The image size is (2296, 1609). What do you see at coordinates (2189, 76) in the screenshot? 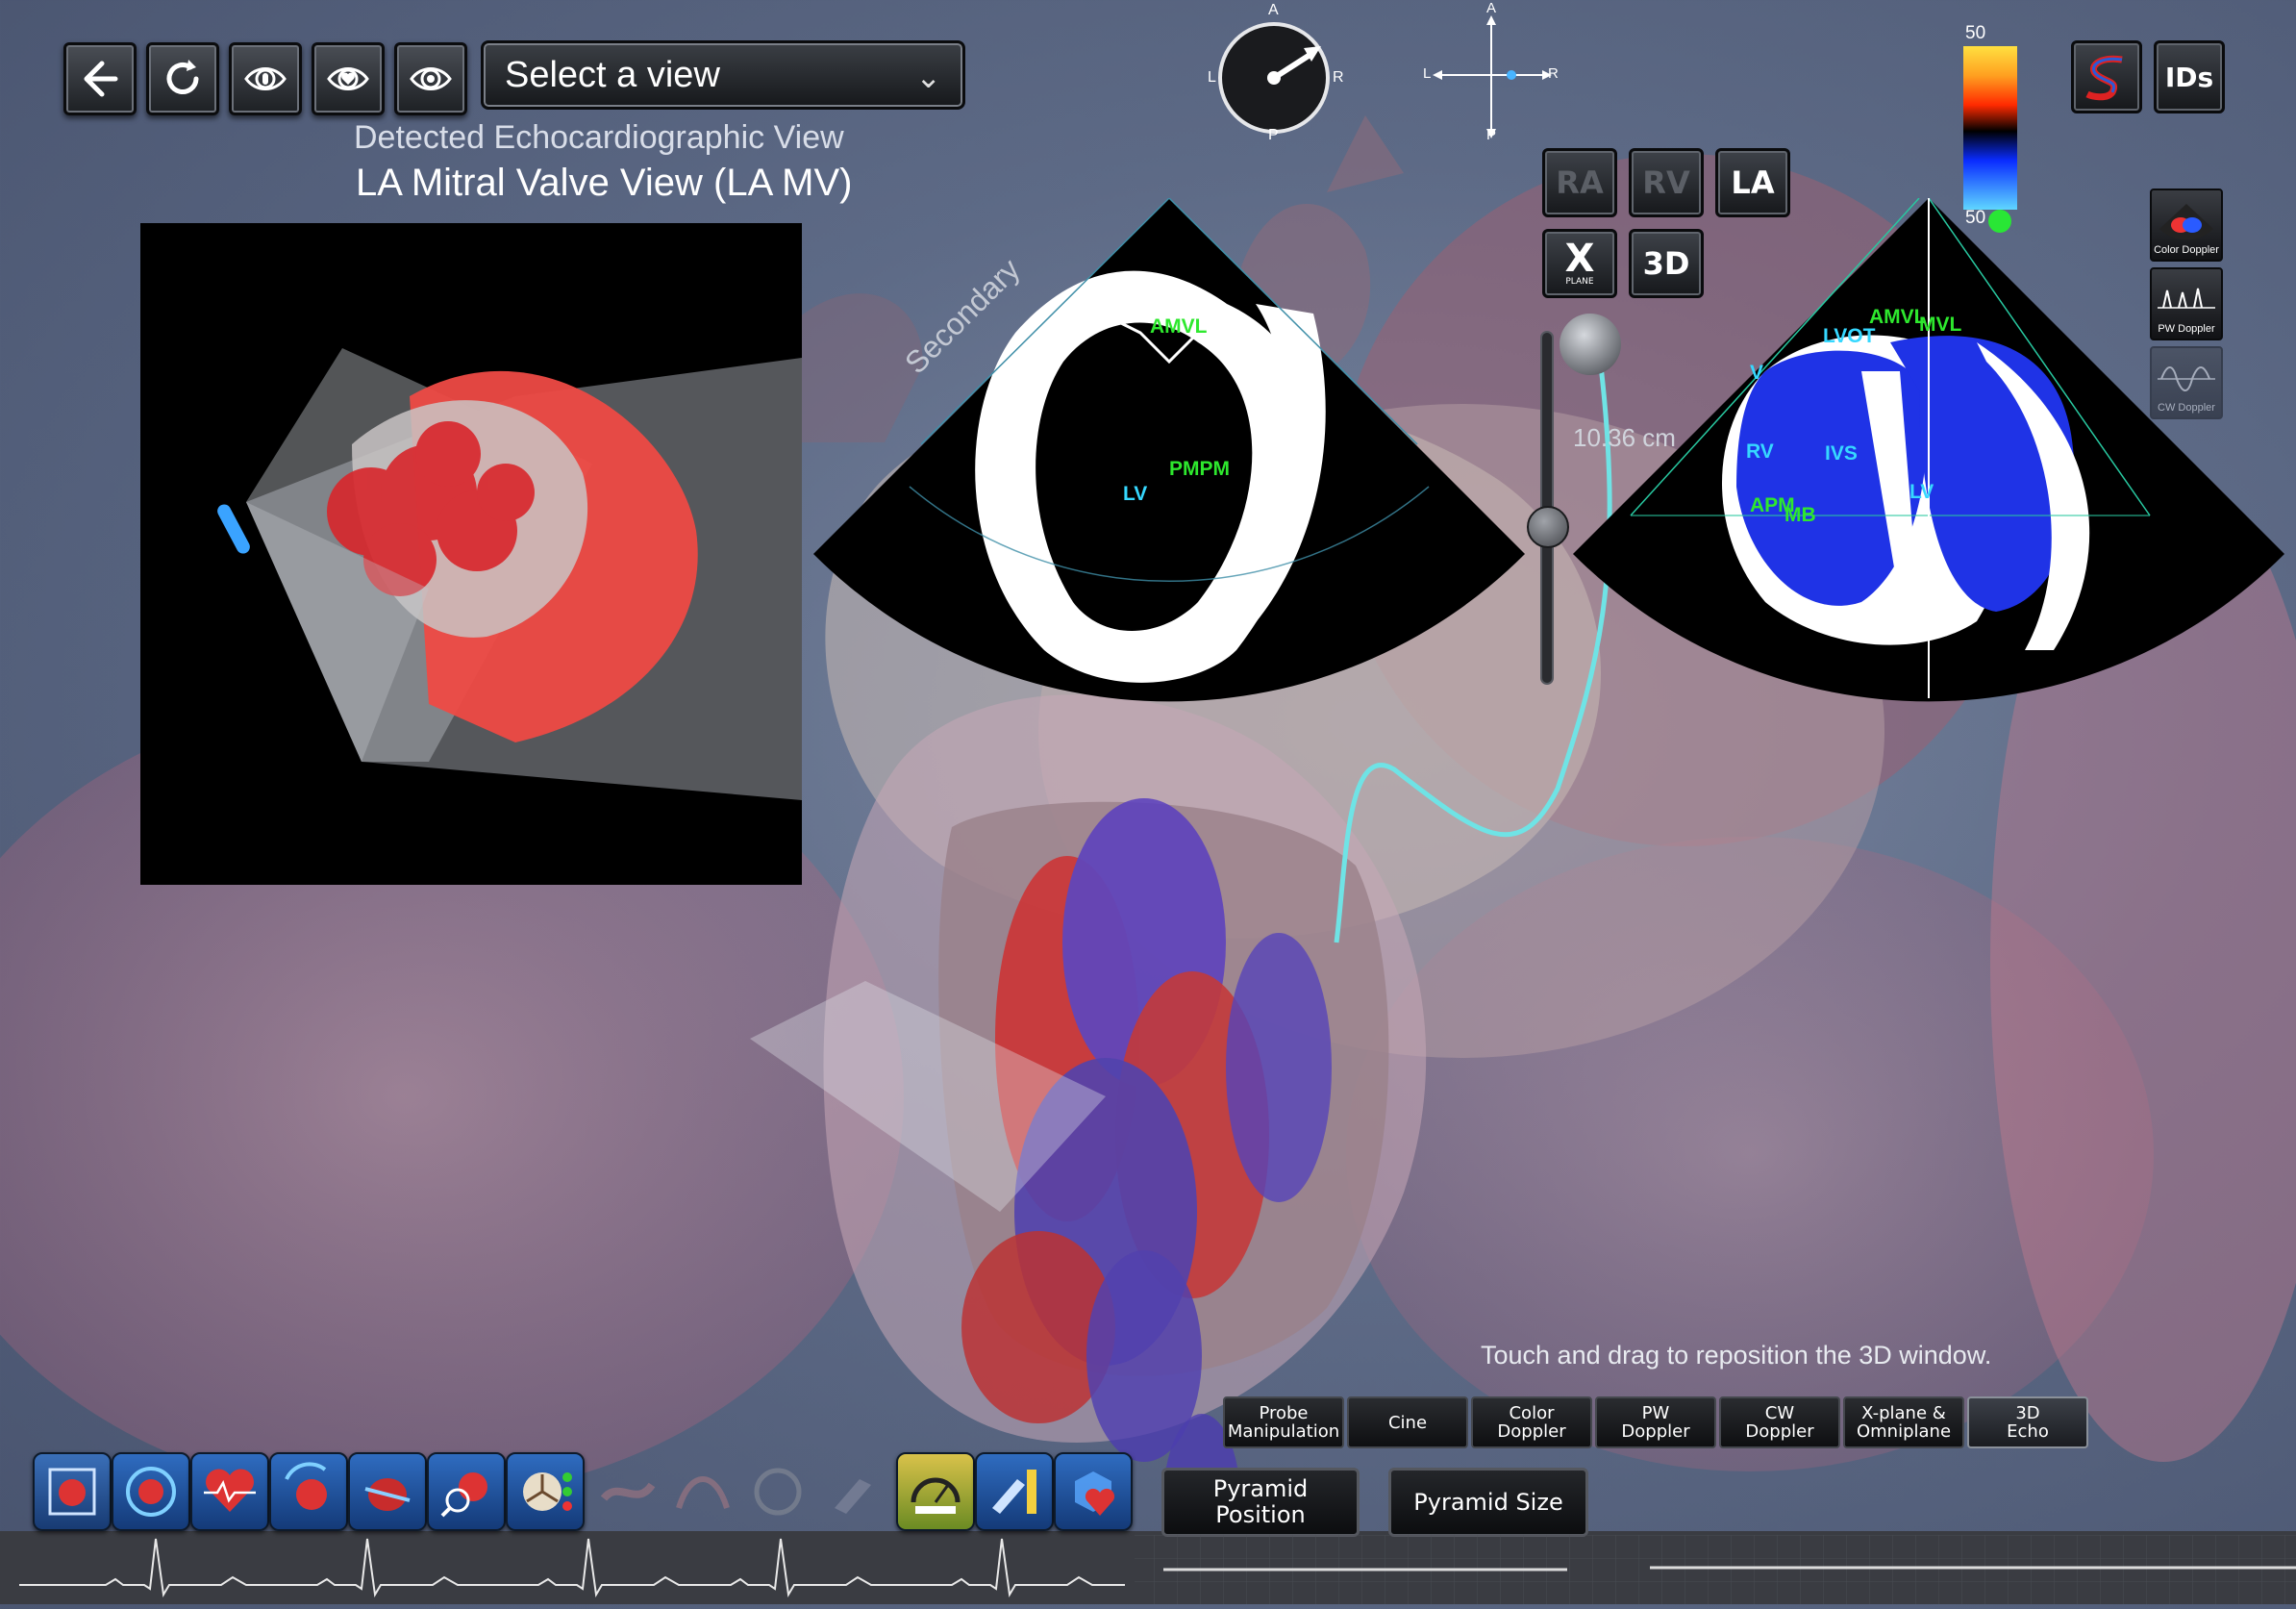
I see `ids-button: IDs` at bounding box center [2189, 76].